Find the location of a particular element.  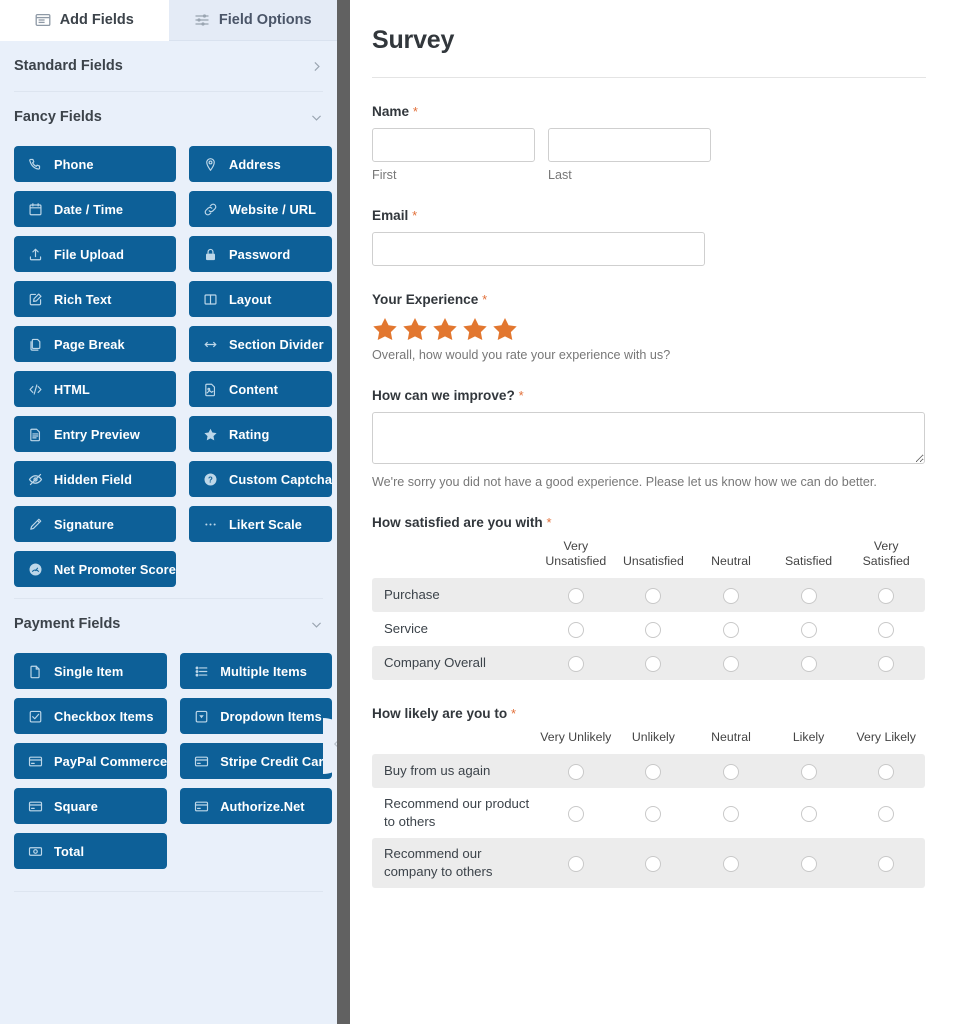

rating-stars is located at coordinates (649, 329).